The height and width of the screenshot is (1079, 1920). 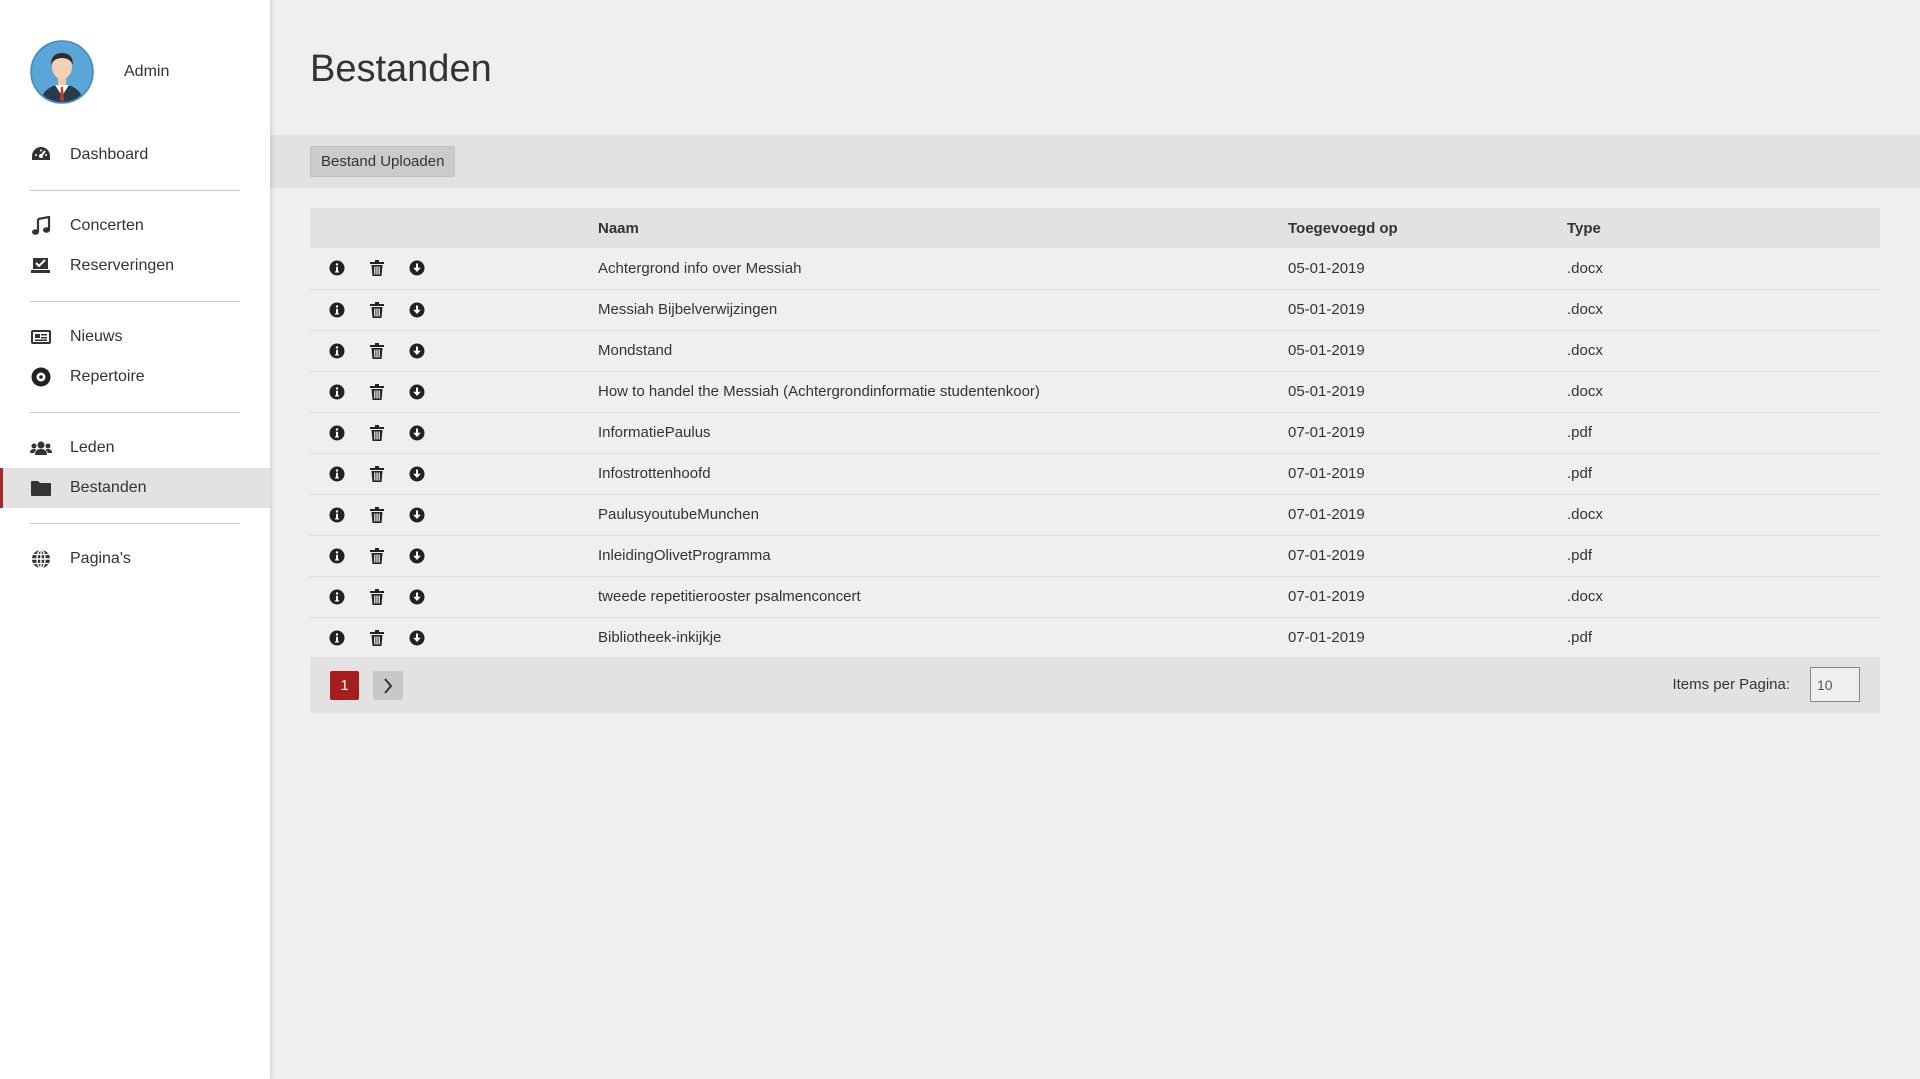 What do you see at coordinates (122, 265) in the screenshot?
I see `sidebar-item-label: Reserveringen` at bounding box center [122, 265].